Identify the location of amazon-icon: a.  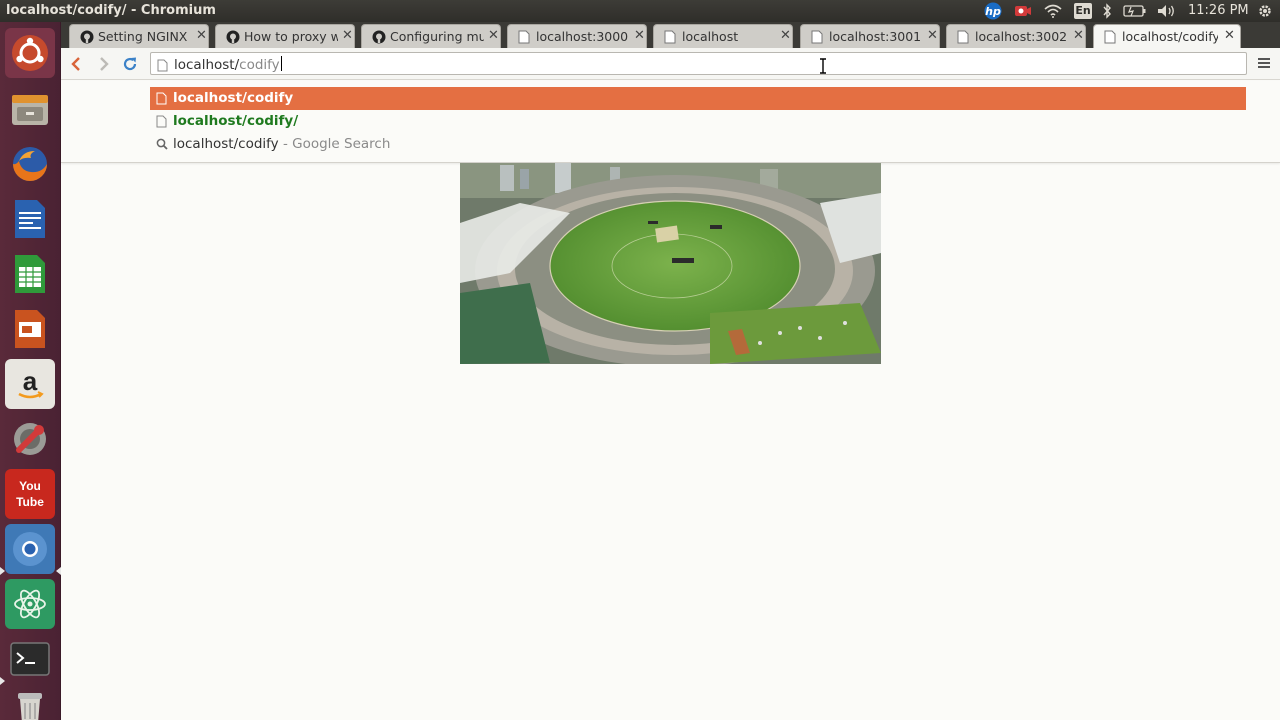
(30, 384).